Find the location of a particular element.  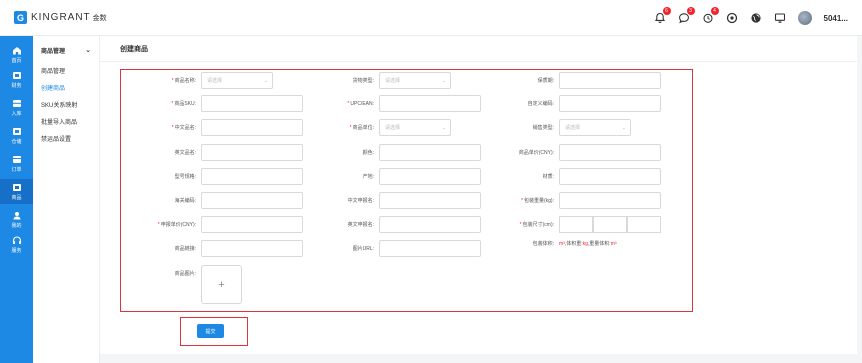

size-inputs is located at coordinates (610, 224).